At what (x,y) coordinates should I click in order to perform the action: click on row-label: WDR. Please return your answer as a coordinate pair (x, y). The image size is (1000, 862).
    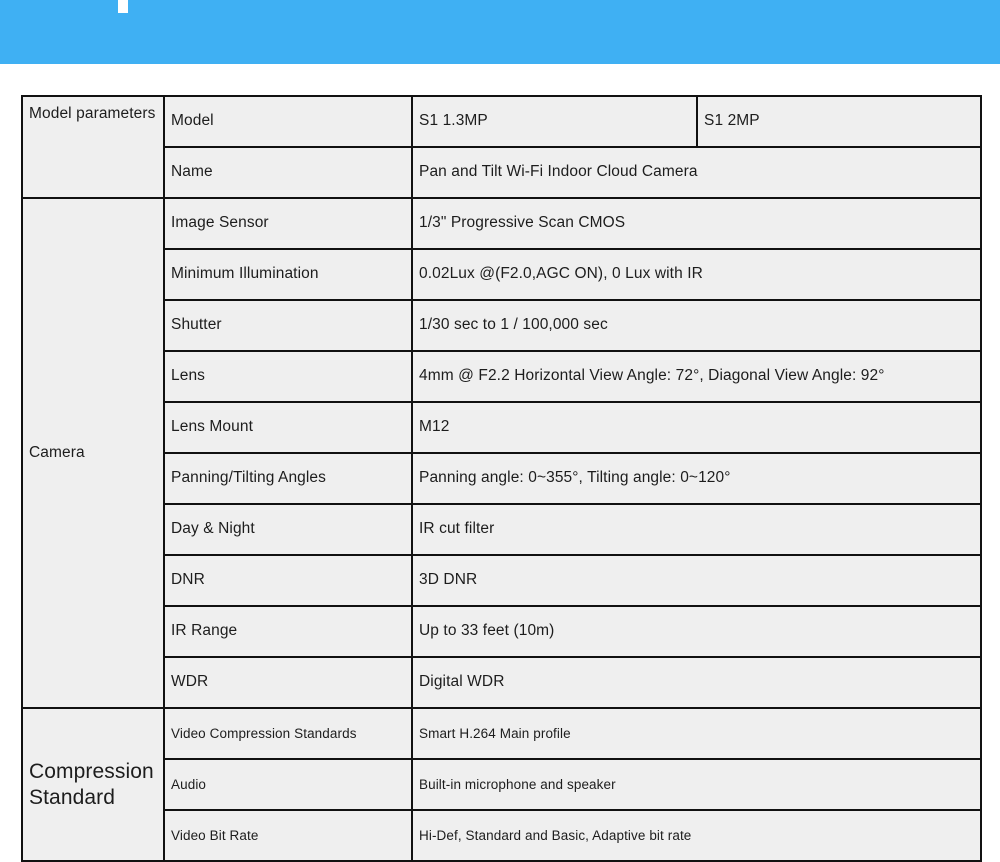
    Looking at the image, I should click on (288, 682).